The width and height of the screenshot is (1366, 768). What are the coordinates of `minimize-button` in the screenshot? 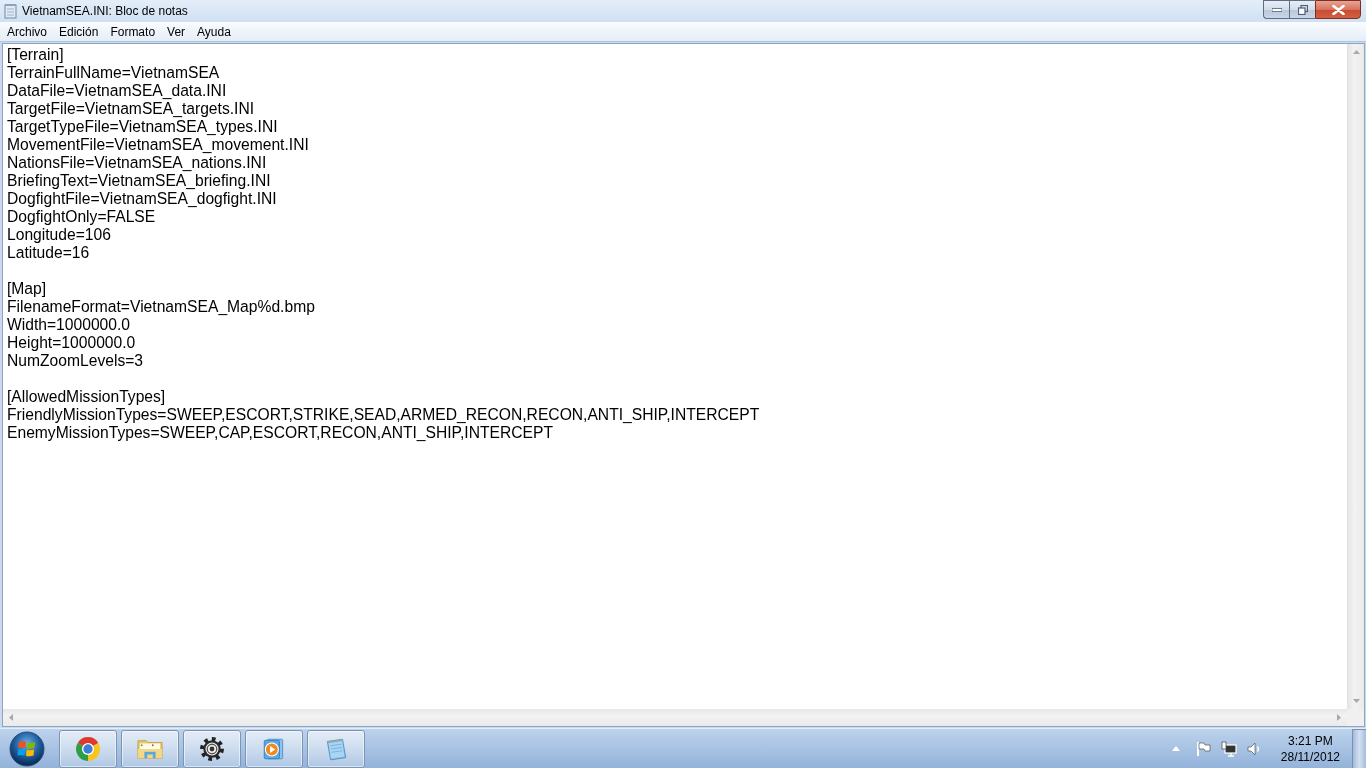 It's located at (1276, 9).